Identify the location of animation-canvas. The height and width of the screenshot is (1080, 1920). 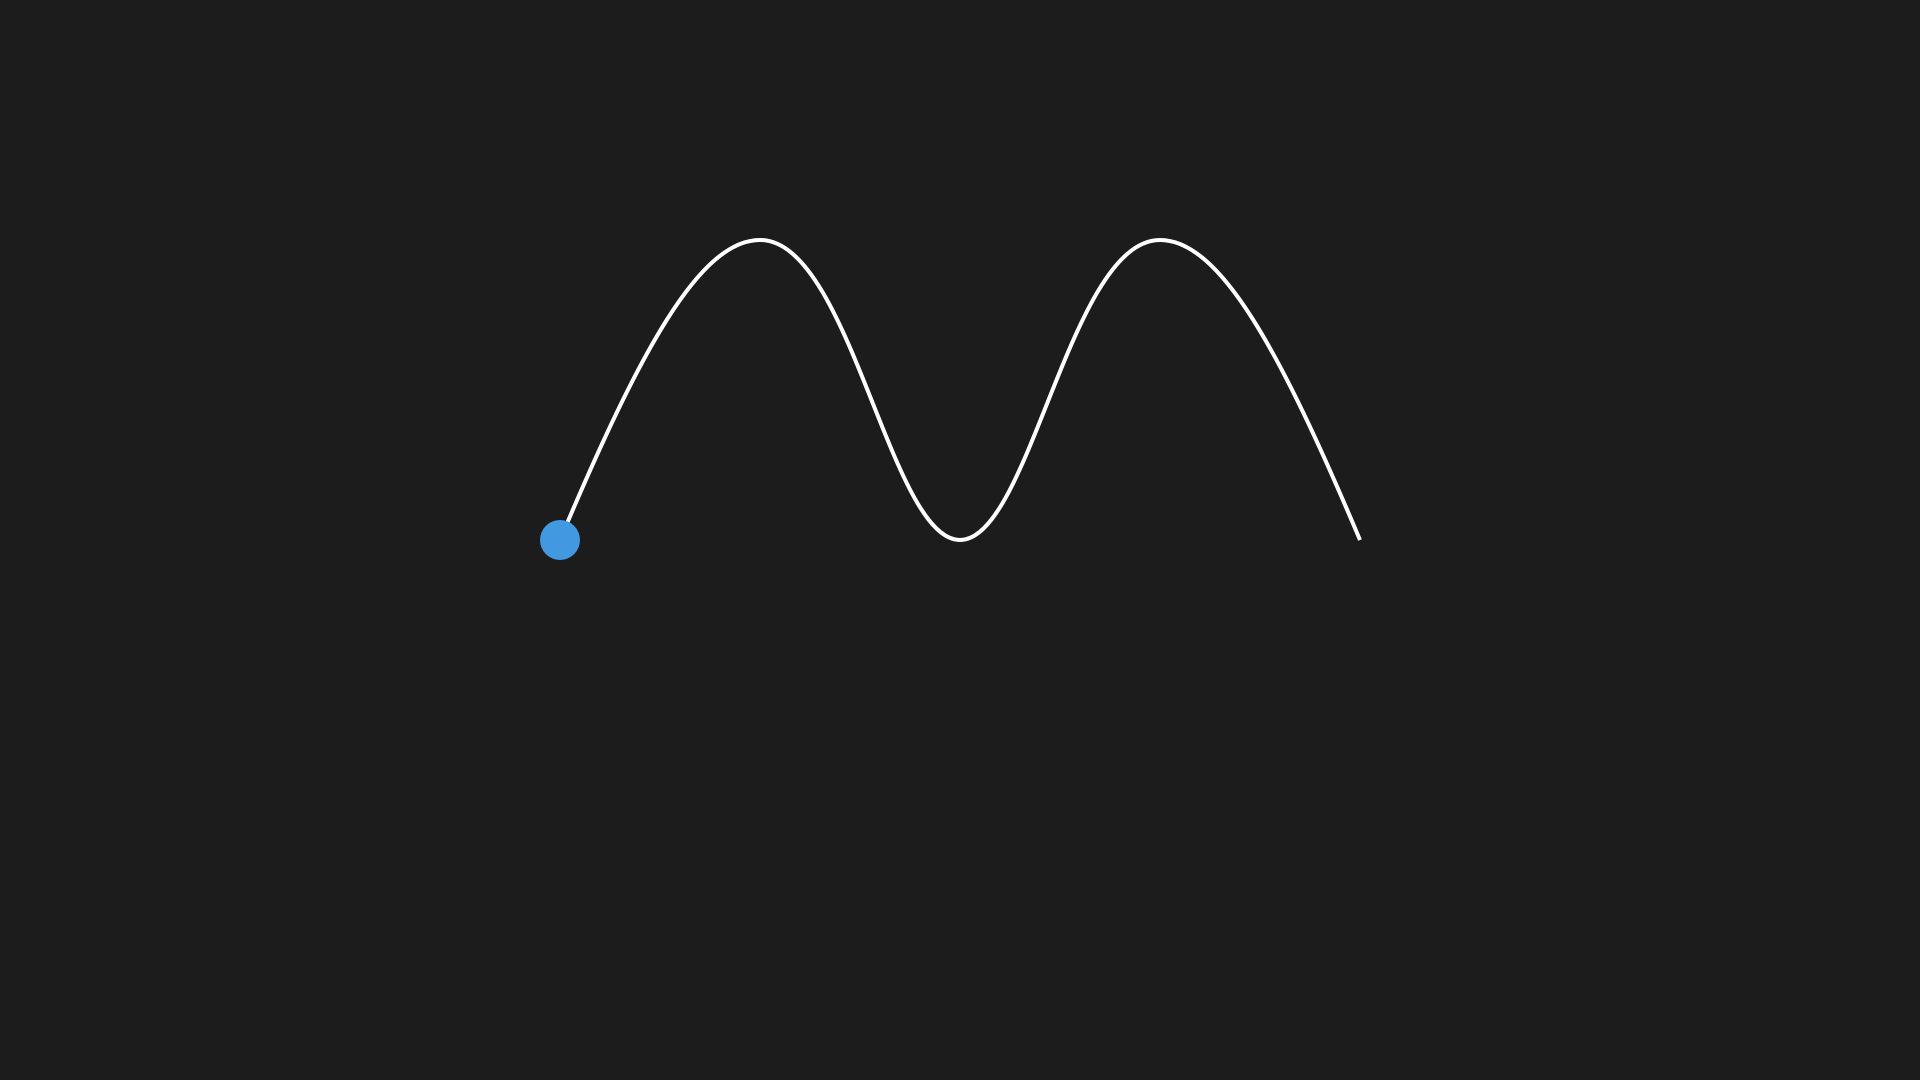
(951, 399).